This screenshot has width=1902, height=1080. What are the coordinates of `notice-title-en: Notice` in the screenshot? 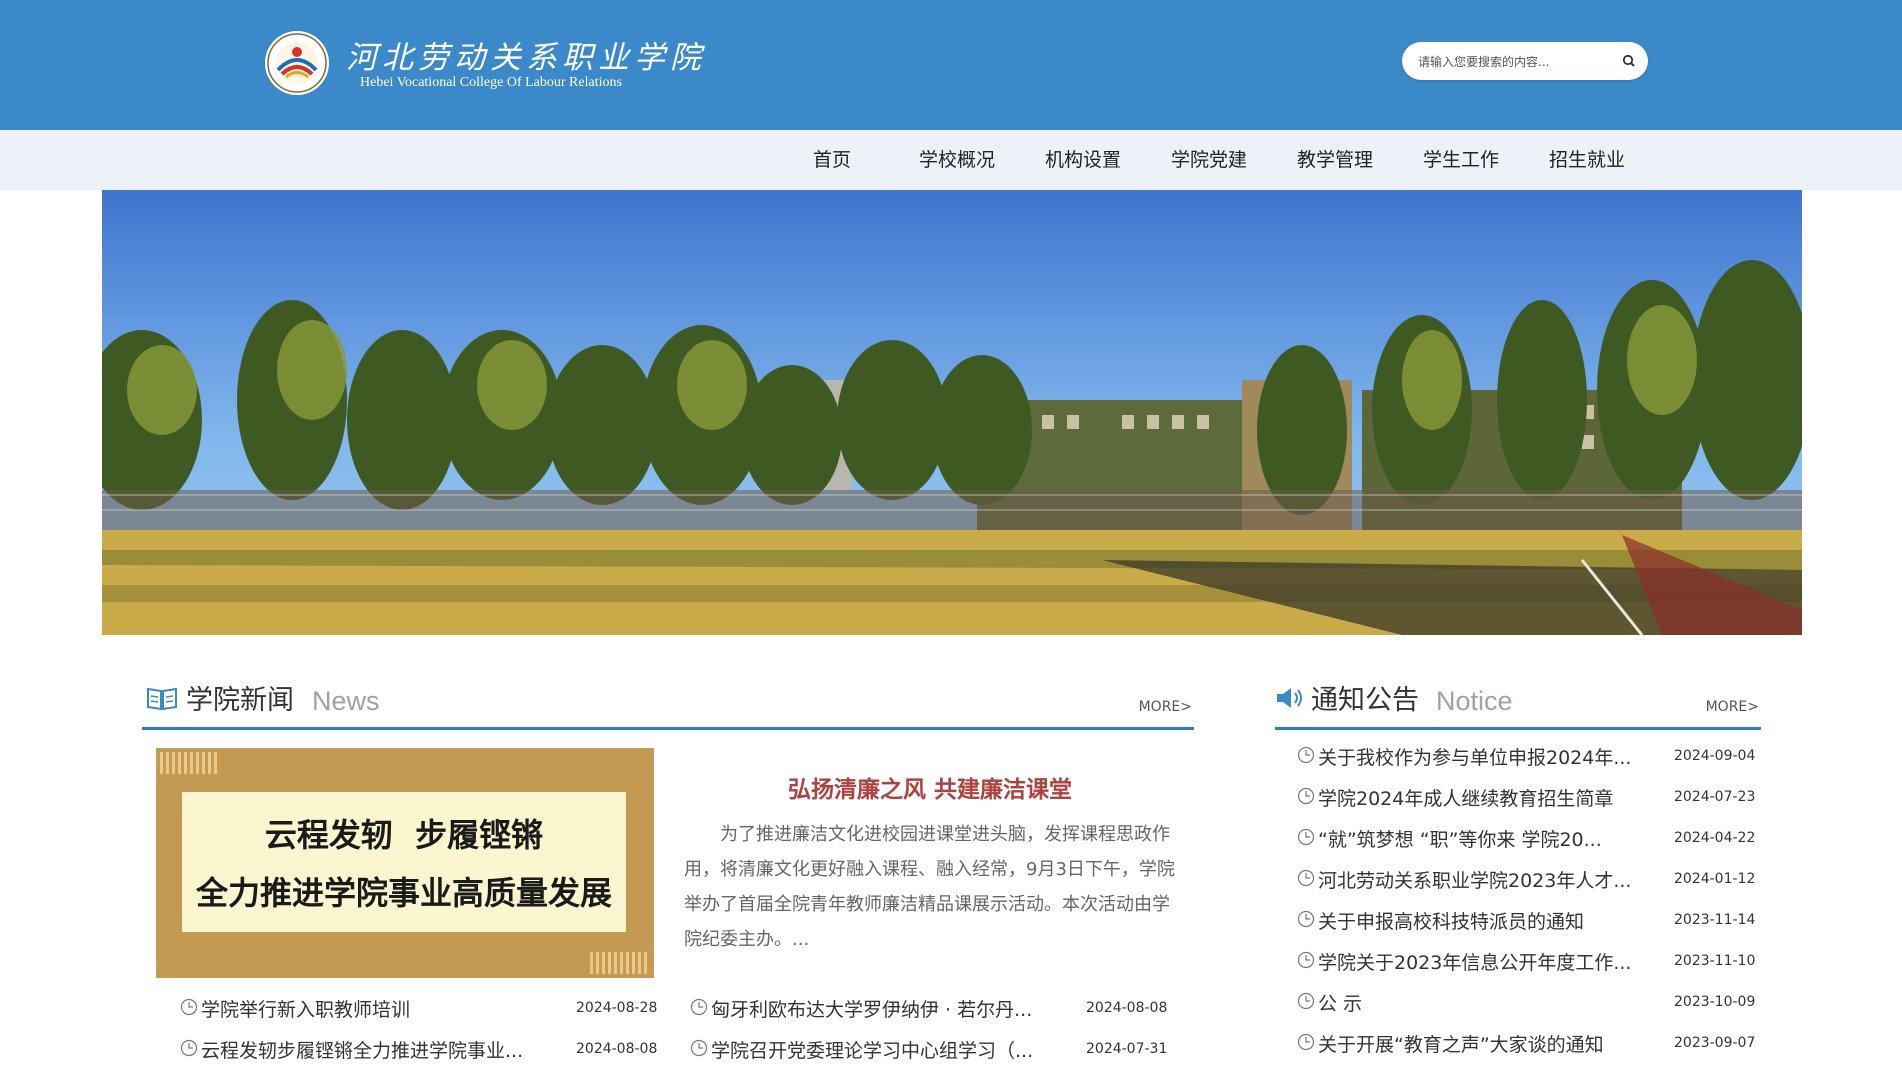 It's located at (1474, 701).